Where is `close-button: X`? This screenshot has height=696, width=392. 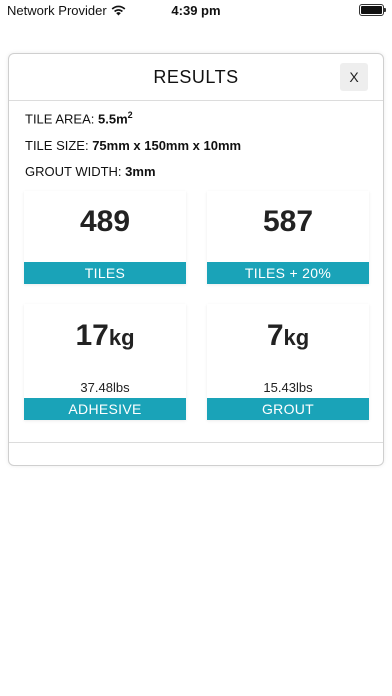 close-button: X is located at coordinates (354, 77).